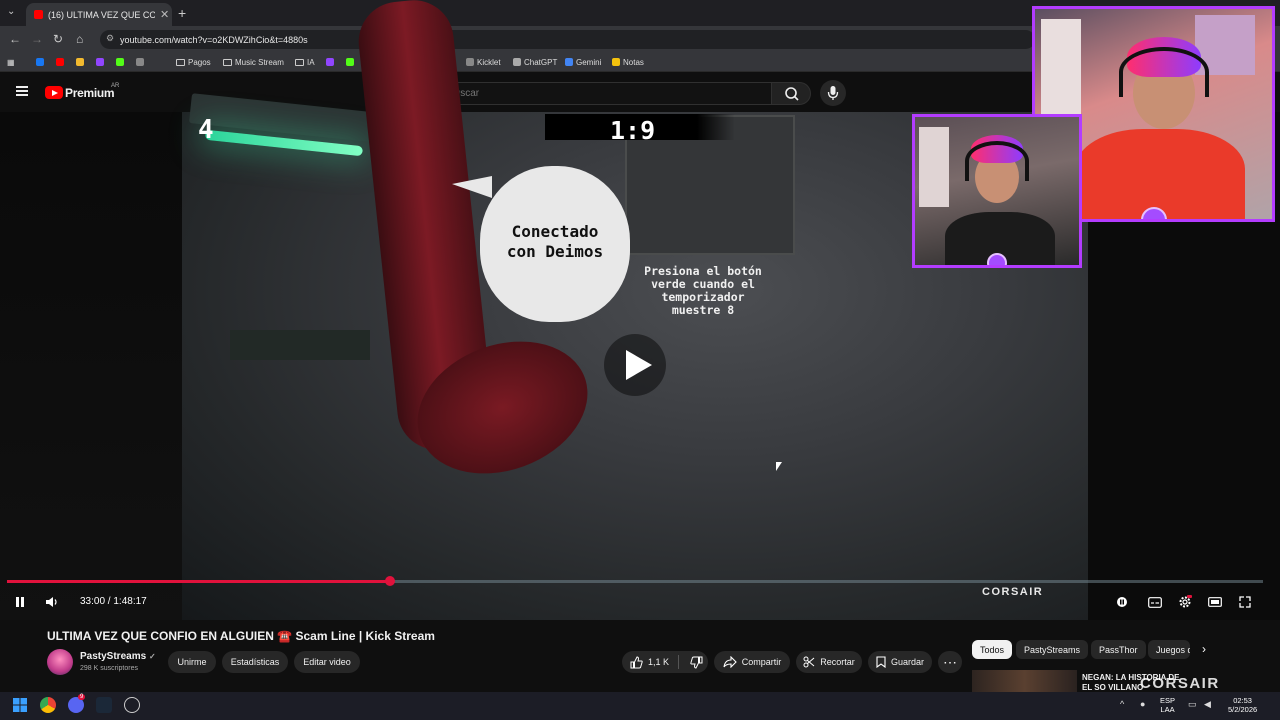  Describe the element at coordinates (997, 161) in the screenshot. I see `headset-image` at that location.